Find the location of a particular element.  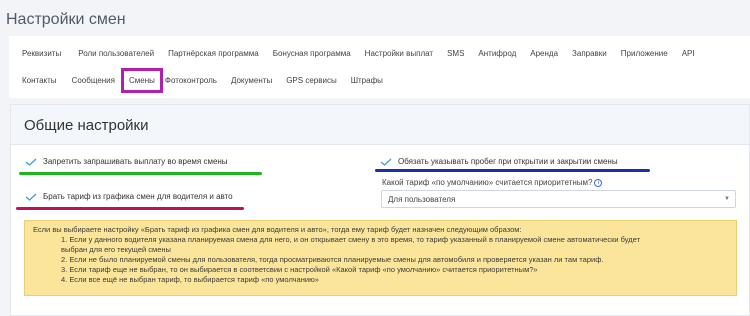

page-title: Настройки смен is located at coordinates (66, 19).